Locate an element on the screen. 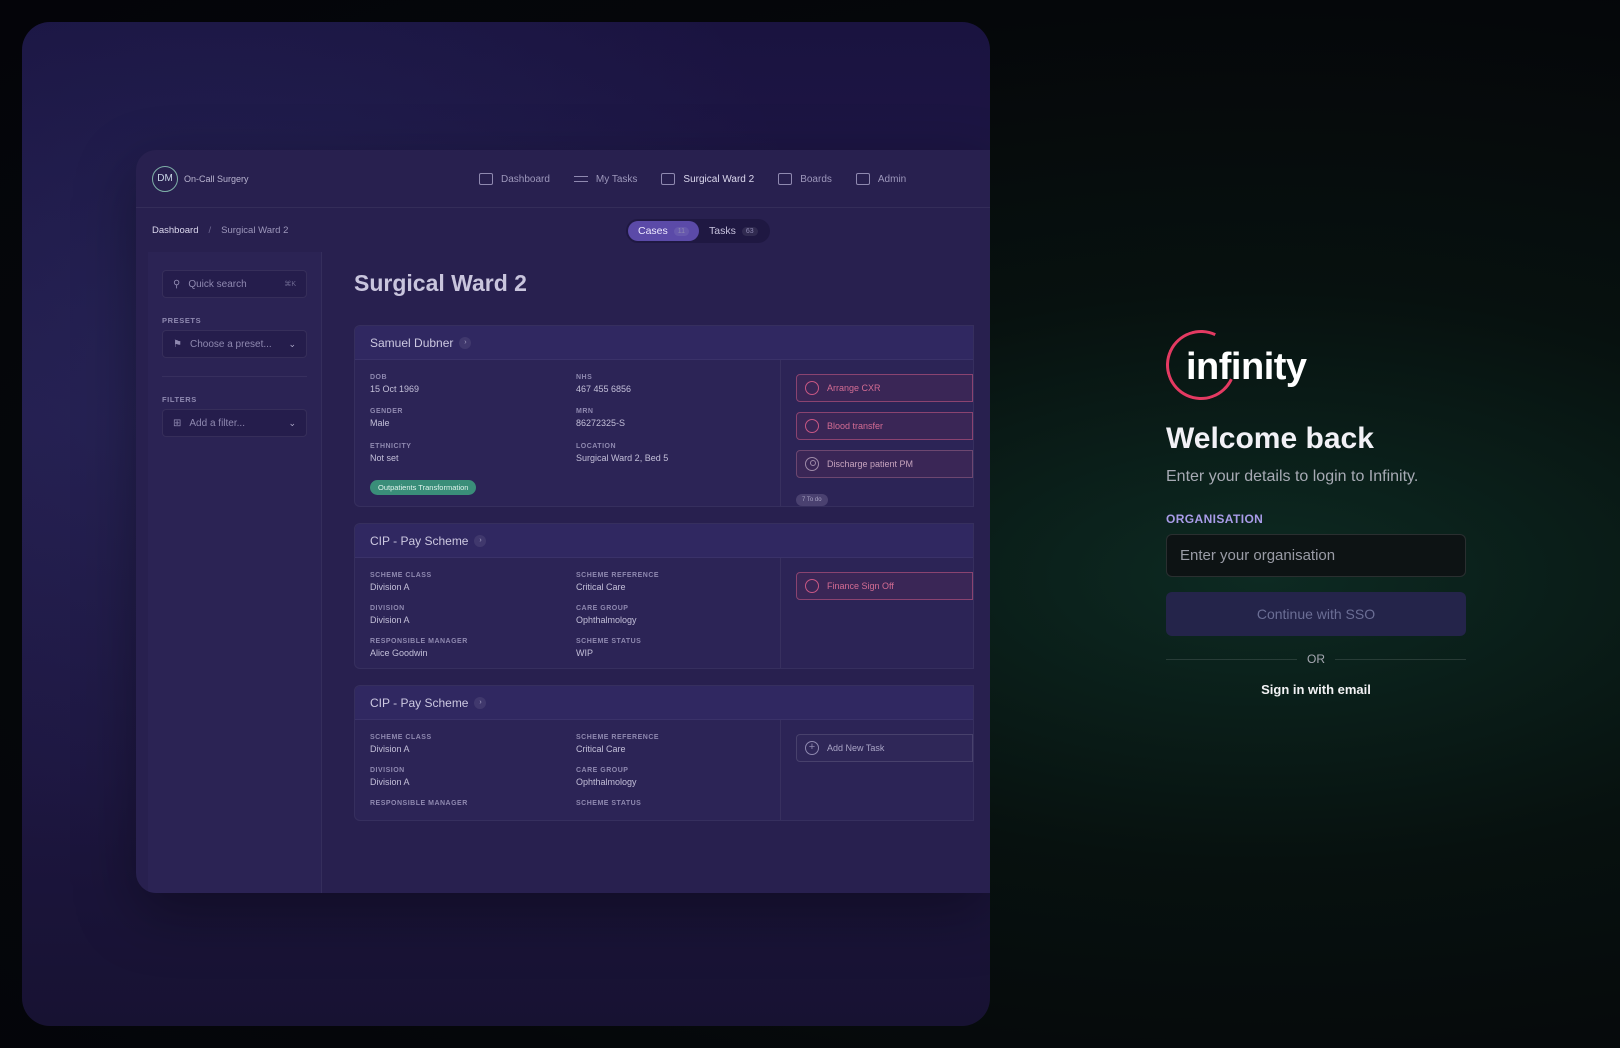 The width and height of the screenshot is (1620, 1048). field-value: WIP is located at coordinates (584, 653).